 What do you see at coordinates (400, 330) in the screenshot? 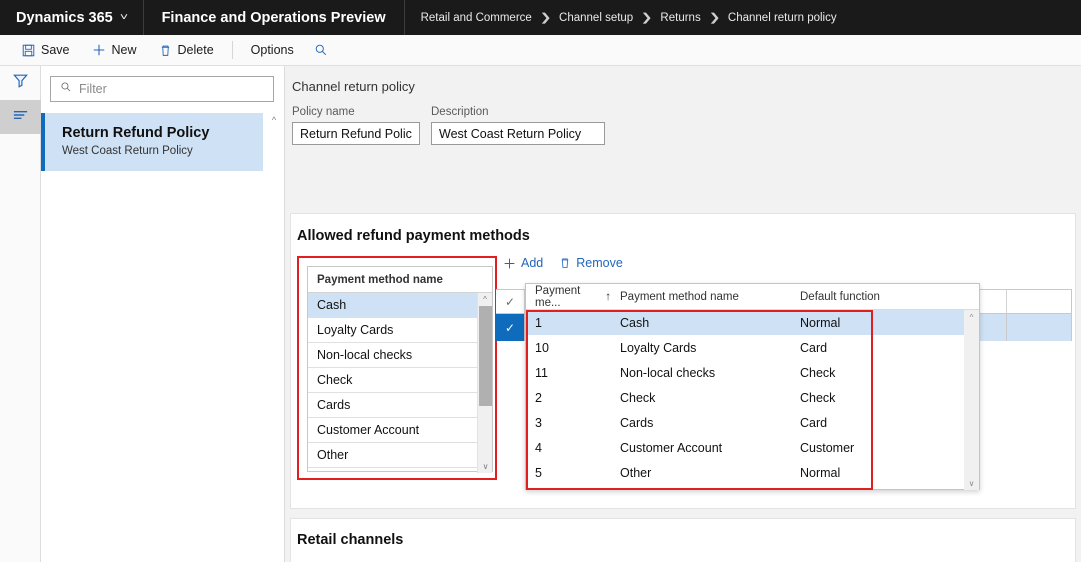
I see `payment-method-list-item: Loyalty Cards` at bounding box center [400, 330].